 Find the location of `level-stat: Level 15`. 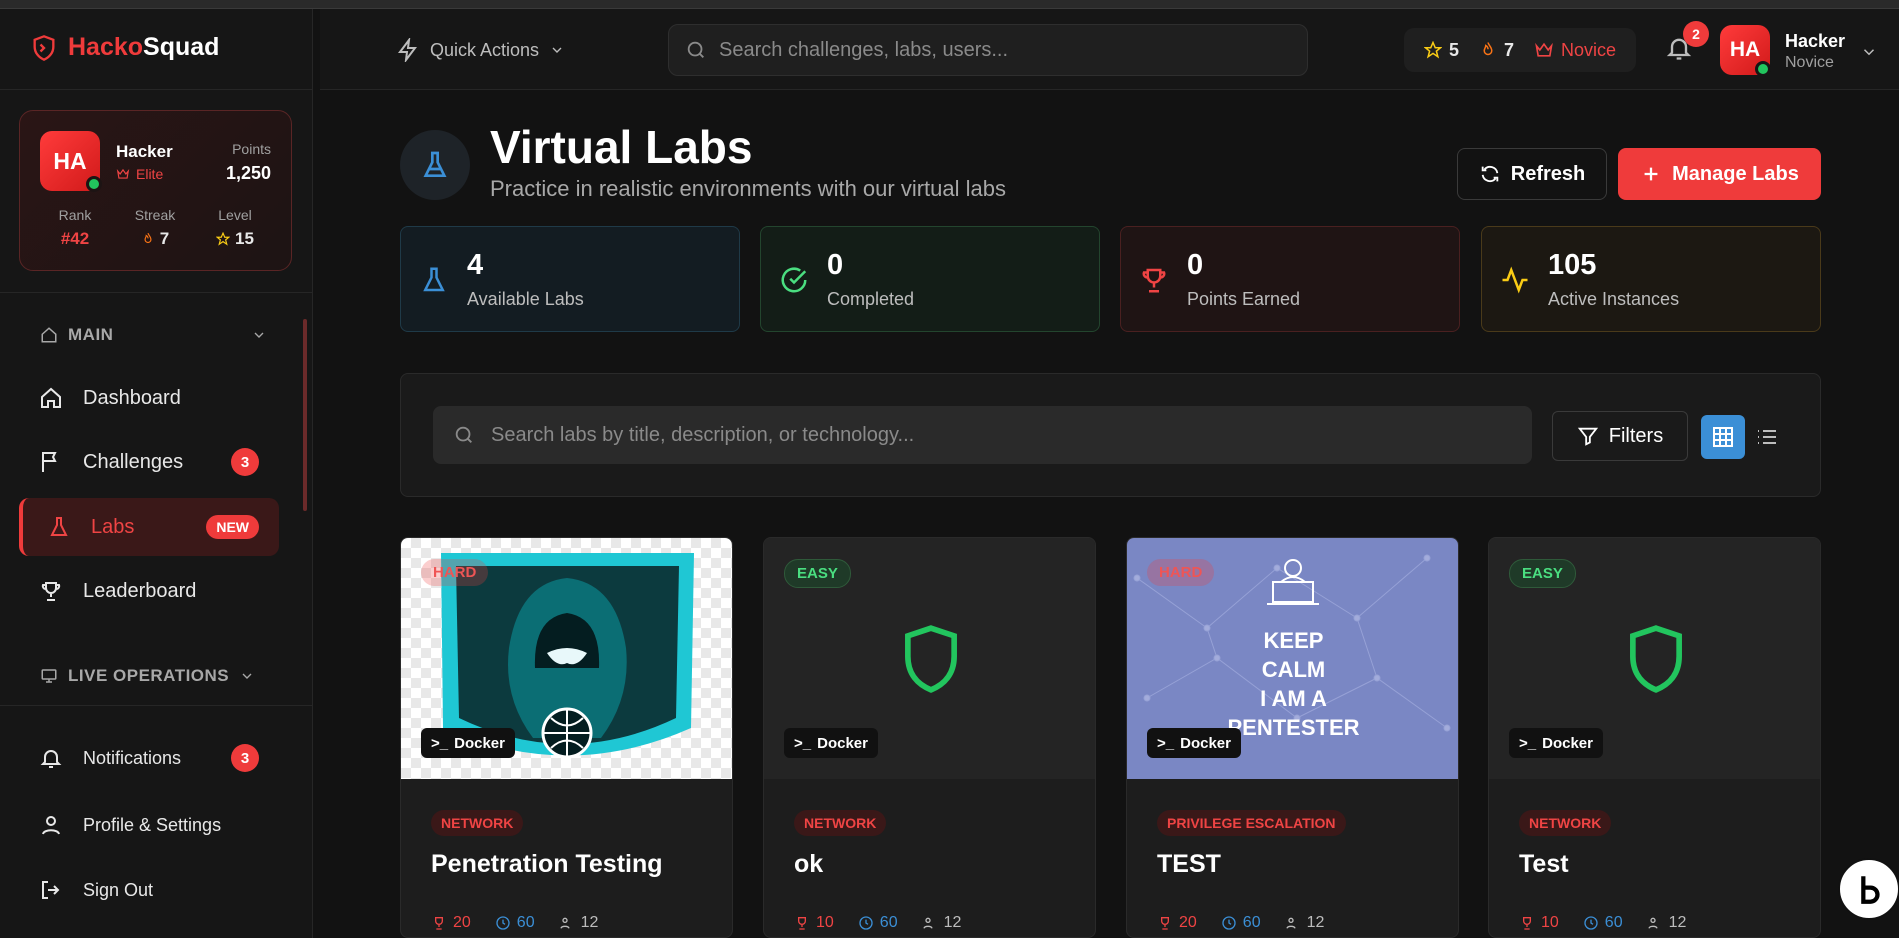

level-stat: Level 15 is located at coordinates (235, 228).